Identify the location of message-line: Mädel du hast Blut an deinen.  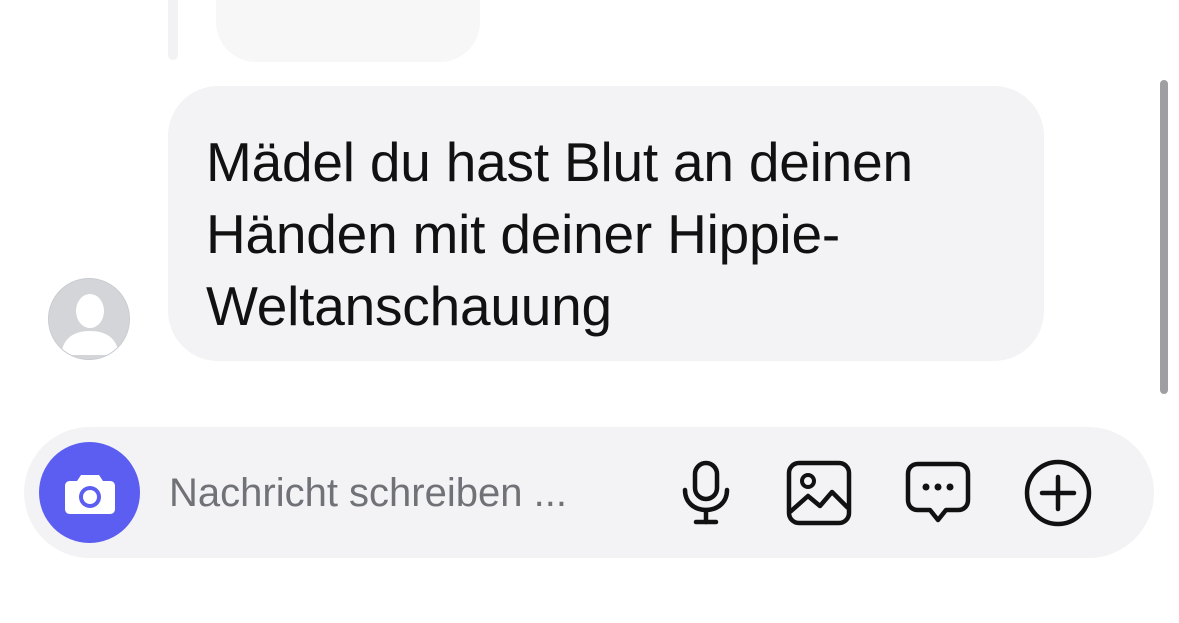
(559, 162).